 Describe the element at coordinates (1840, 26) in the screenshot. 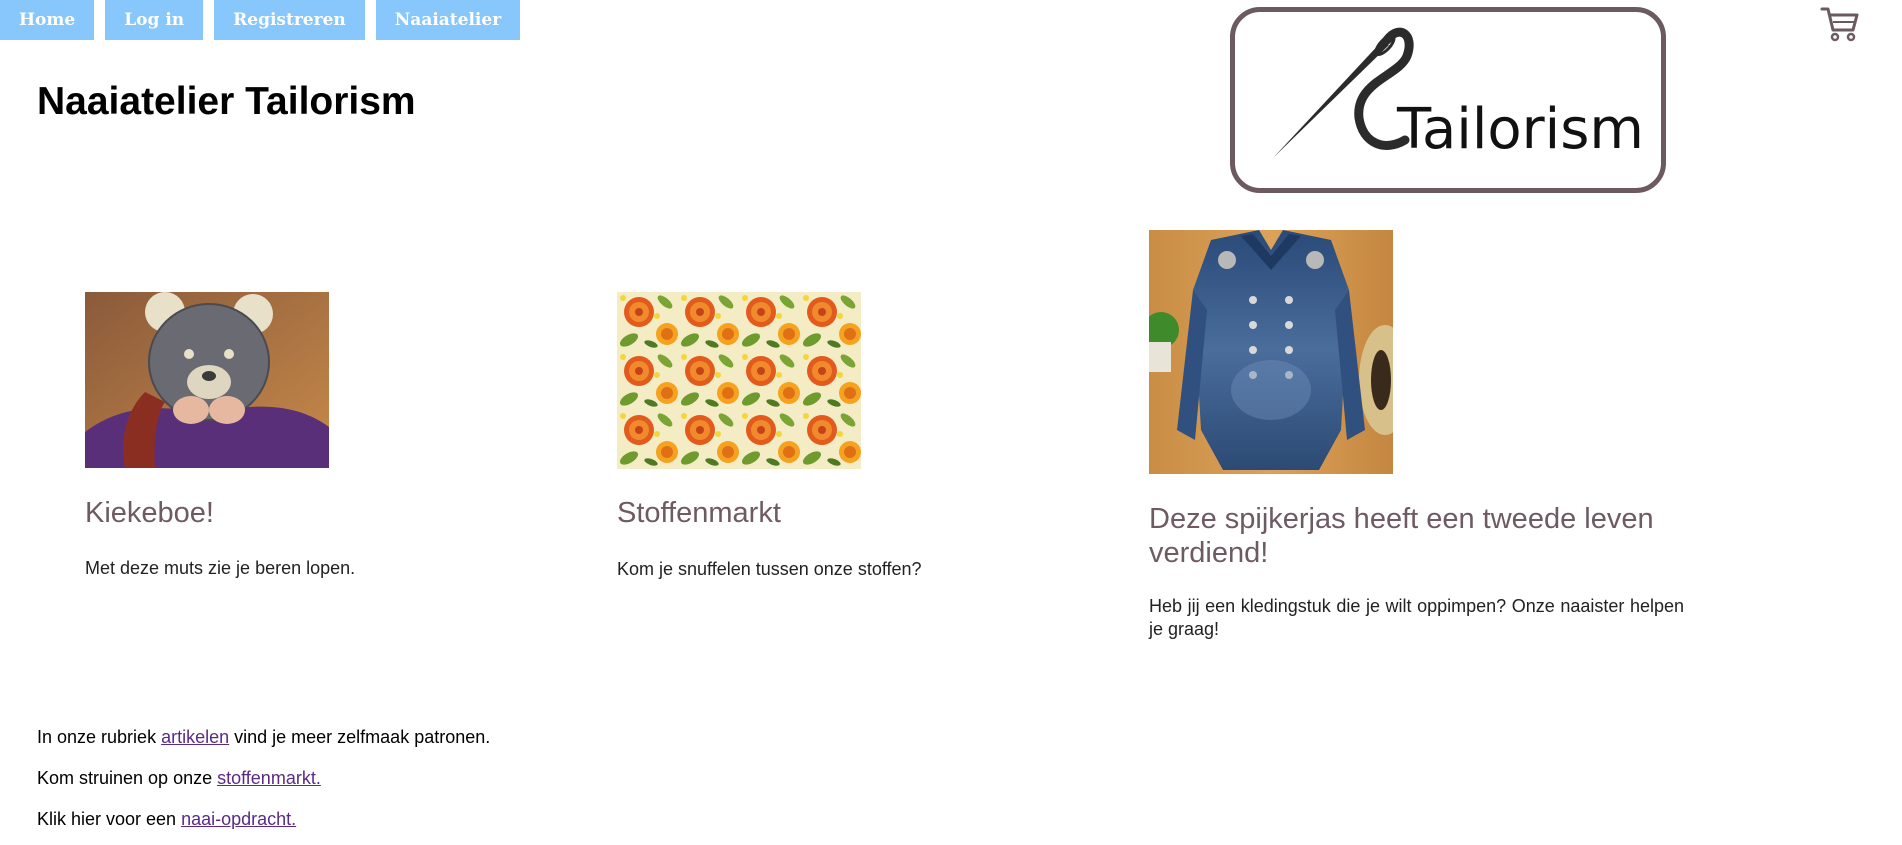

I see `shopping-cart-icon` at that location.